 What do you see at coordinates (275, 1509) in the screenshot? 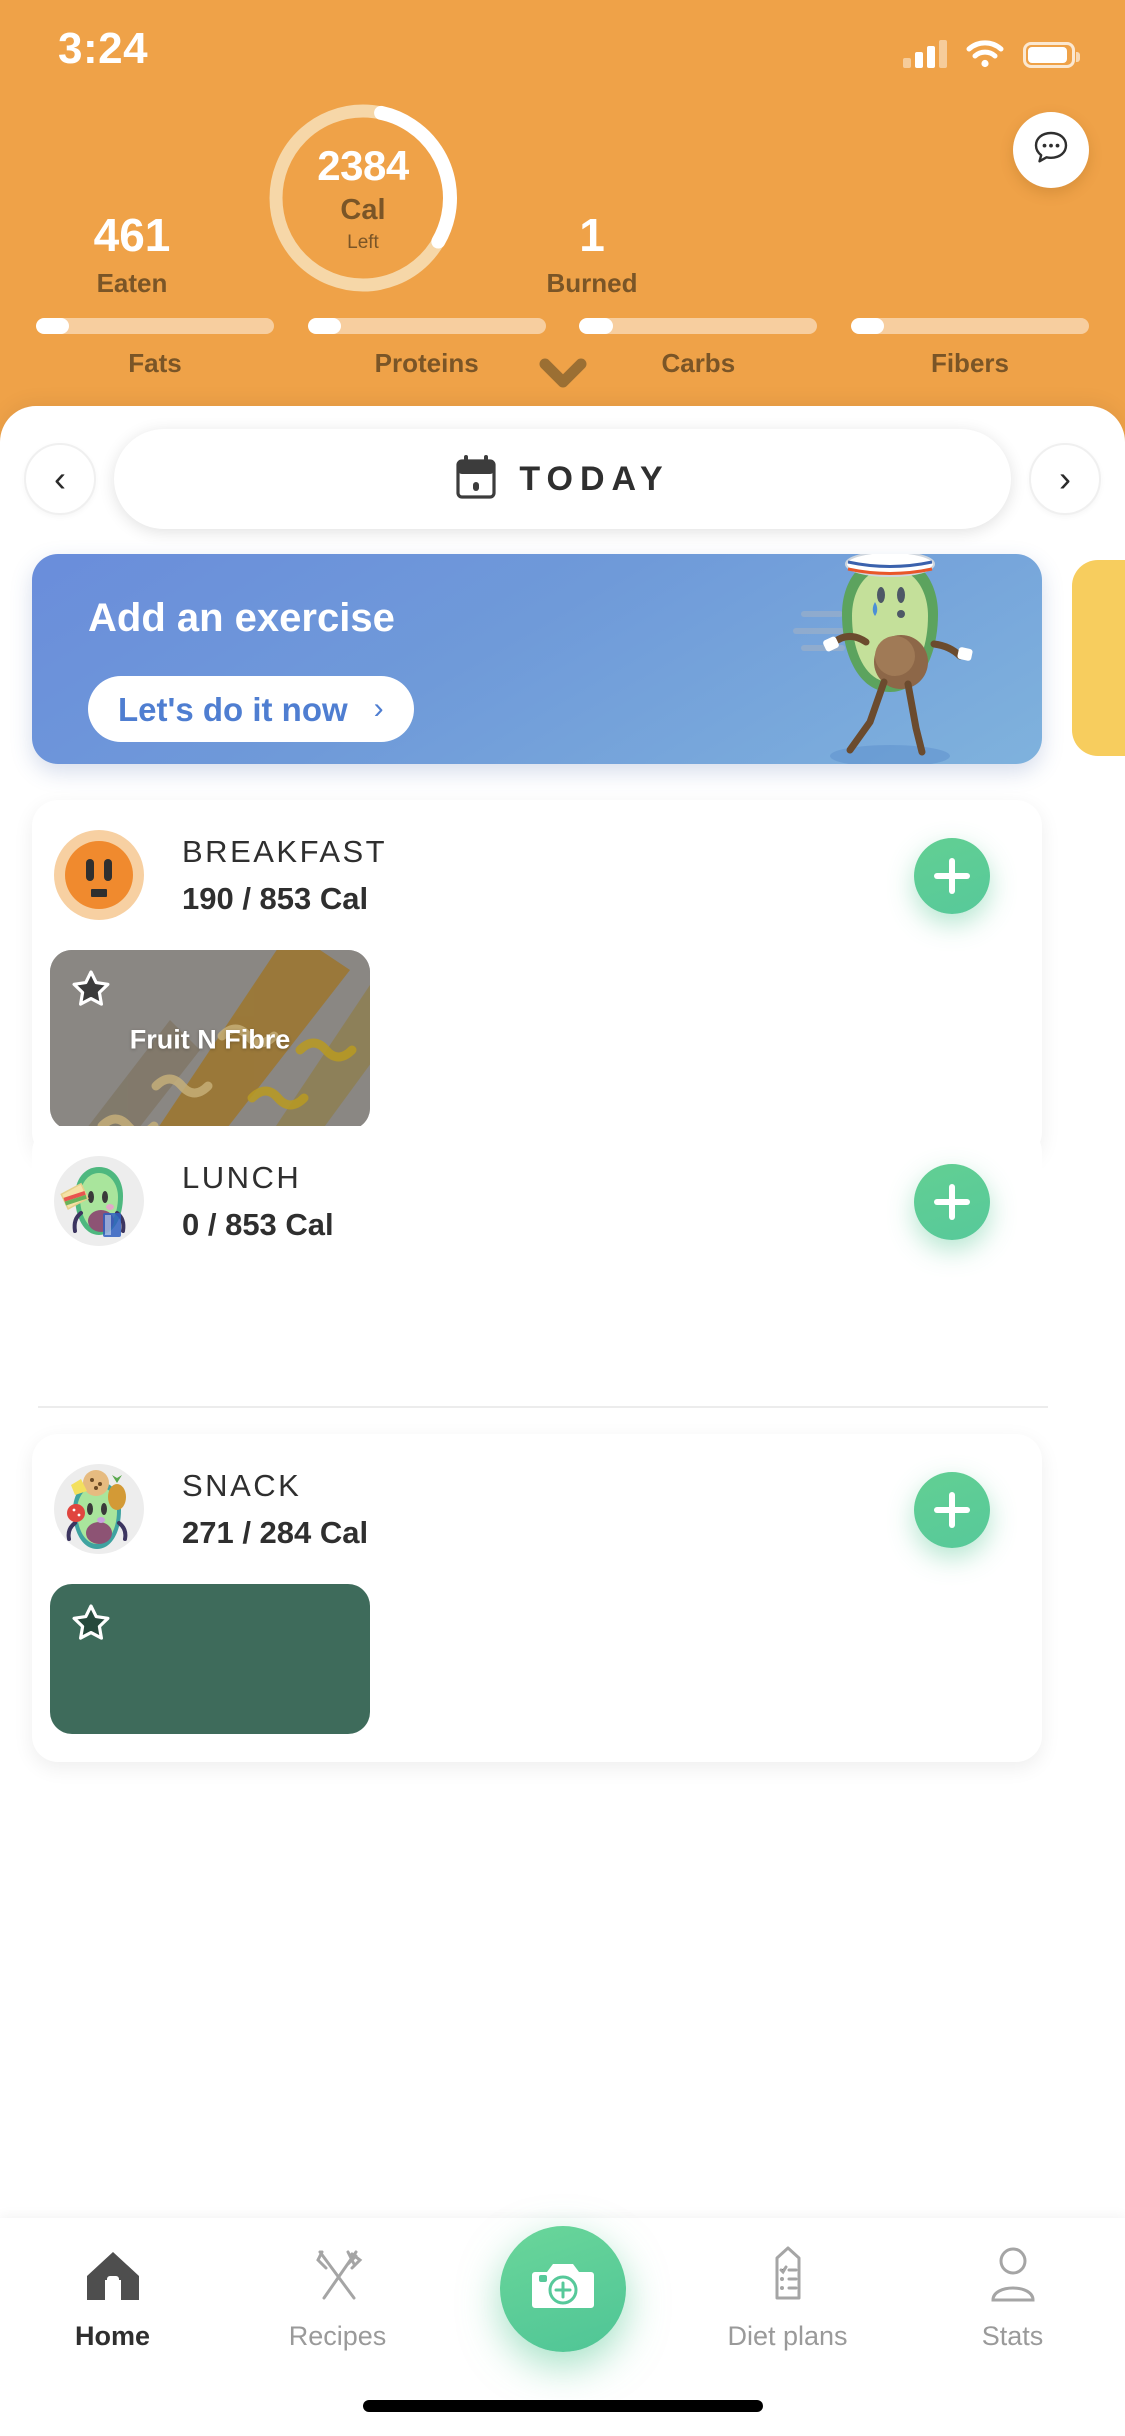
I see `meal-text-snack: SNACK 271 / 284 Cal` at bounding box center [275, 1509].